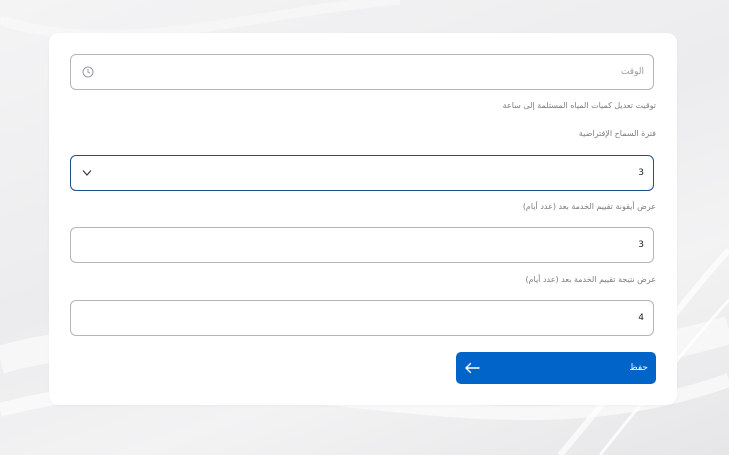 This screenshot has height=455, width=729. I want to click on rating-result-days-value: 4, so click(384, 318).